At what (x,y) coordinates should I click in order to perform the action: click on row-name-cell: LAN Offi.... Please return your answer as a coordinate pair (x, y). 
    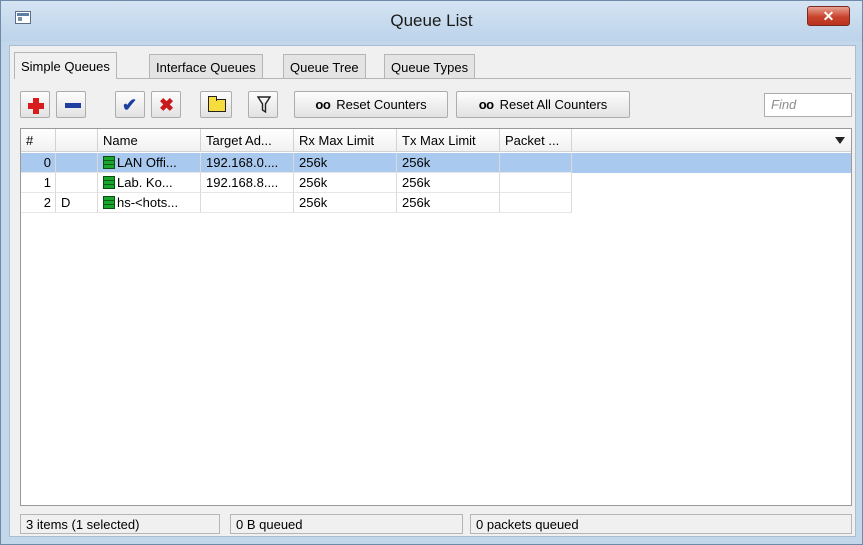
    Looking at the image, I should click on (149, 163).